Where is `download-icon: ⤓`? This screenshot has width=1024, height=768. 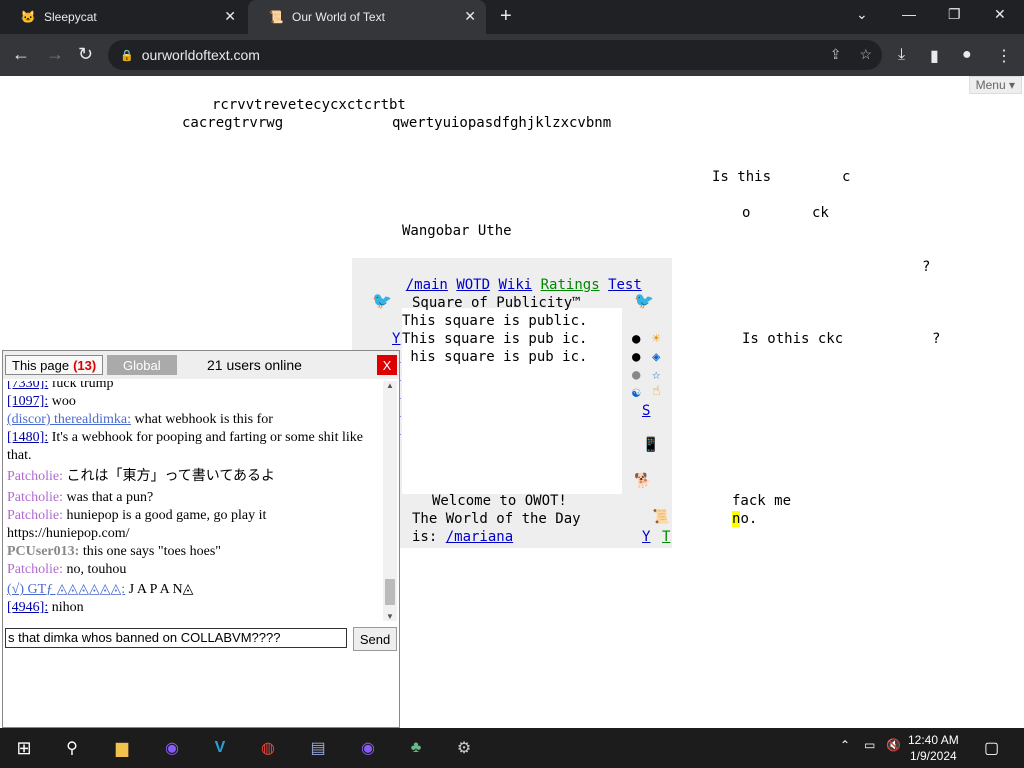 download-icon: ⤓ is located at coordinates (901, 55).